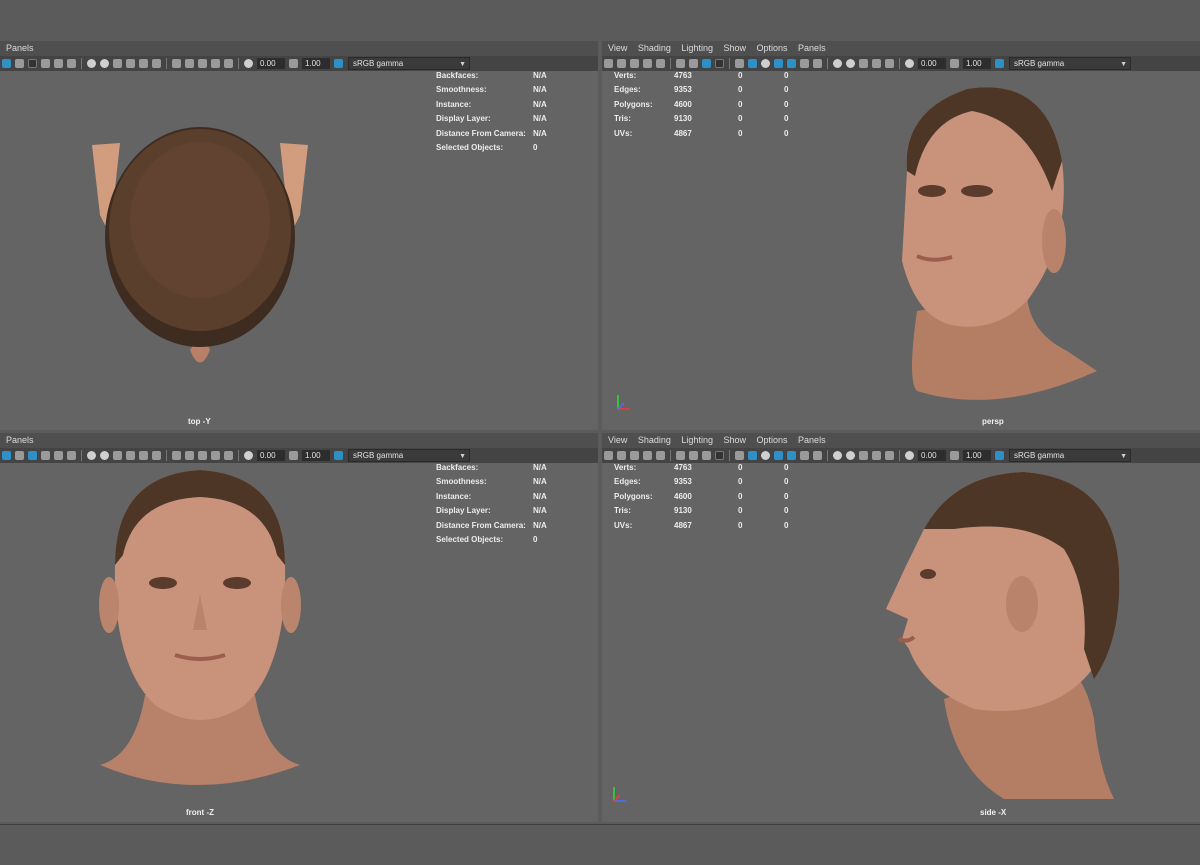  Describe the element at coordinates (778, 455) in the screenshot. I see `textured-icon` at that location.